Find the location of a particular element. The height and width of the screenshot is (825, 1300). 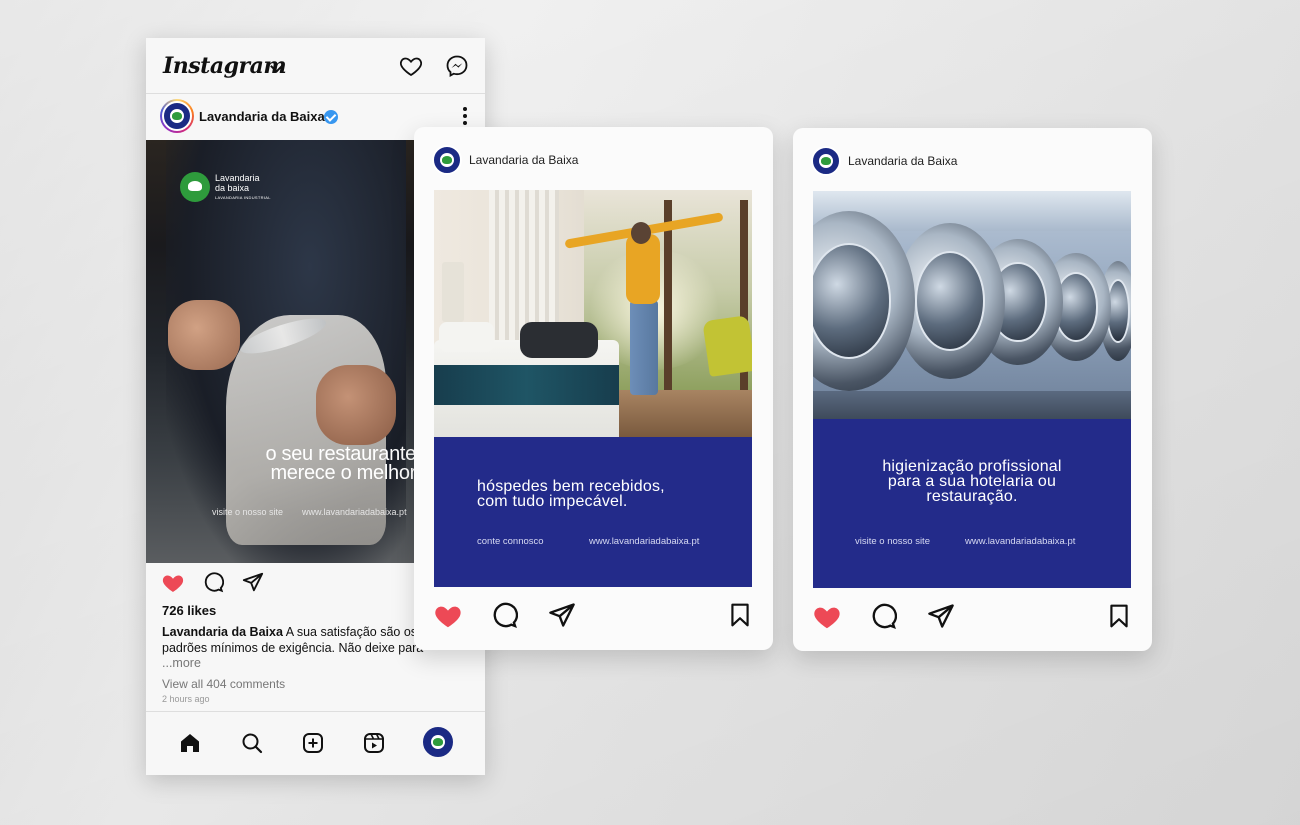

post-headline: o seu restaurante merece o melhor is located at coordinates (300, 464).